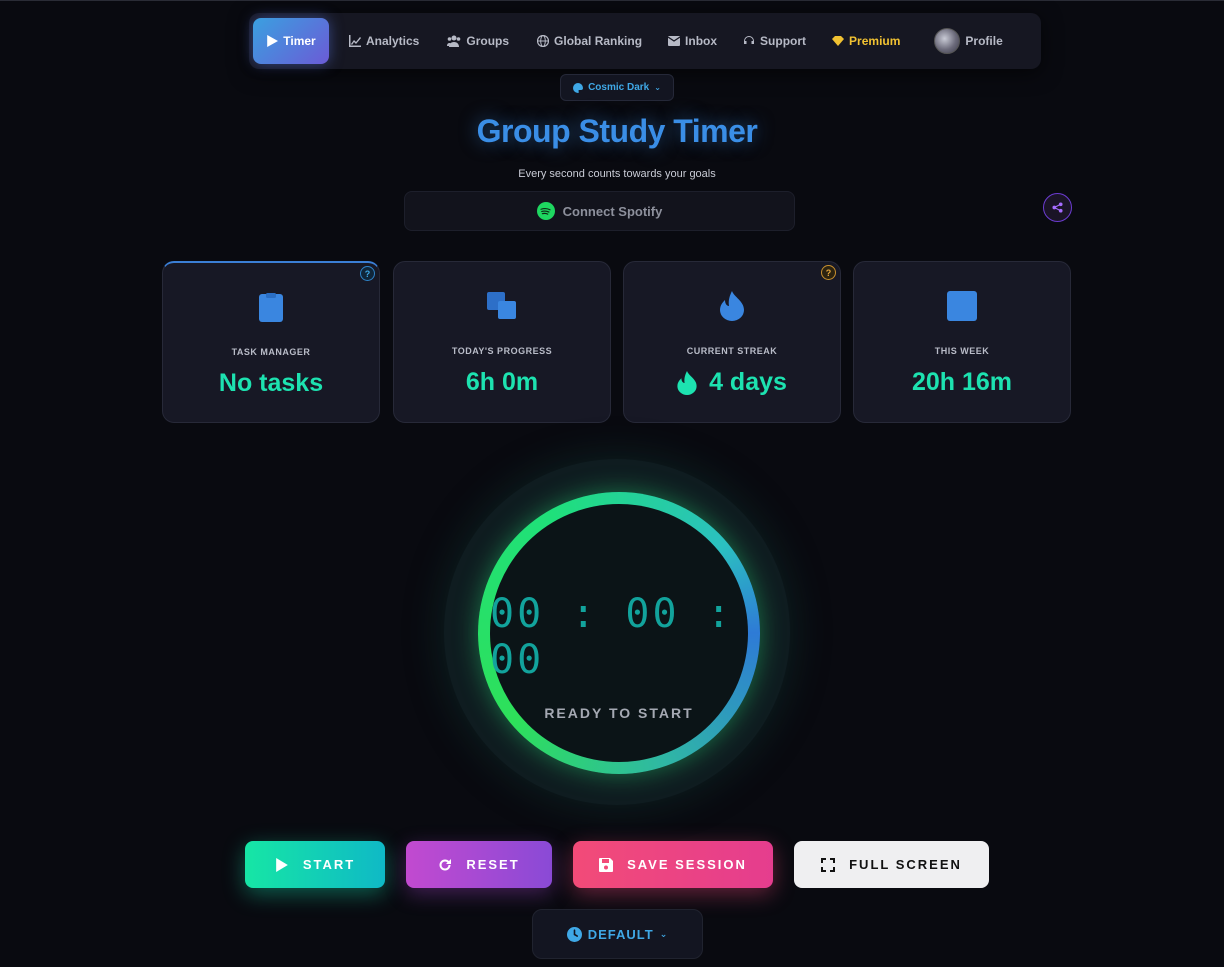 The height and width of the screenshot is (967, 1224). I want to click on avatar, so click(947, 41).